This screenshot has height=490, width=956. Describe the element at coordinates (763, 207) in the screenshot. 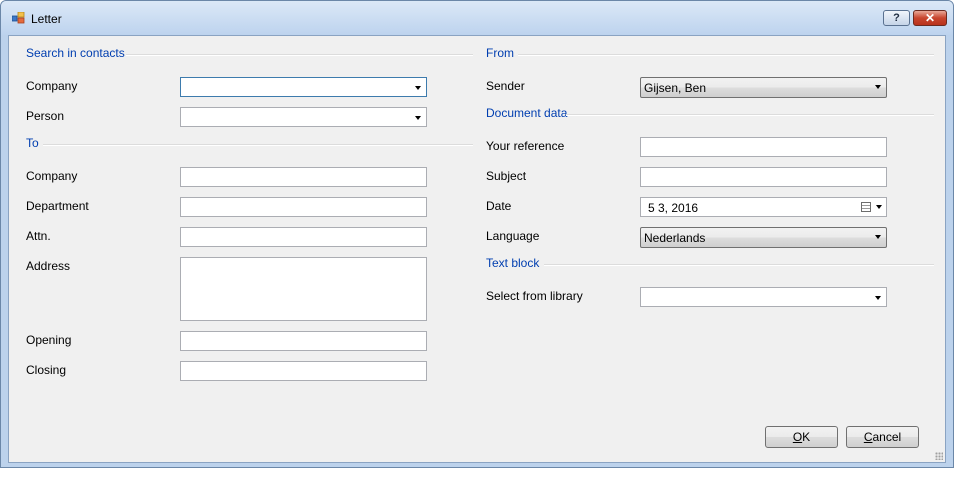

I see `date-picker: 5 3, 2016` at that location.